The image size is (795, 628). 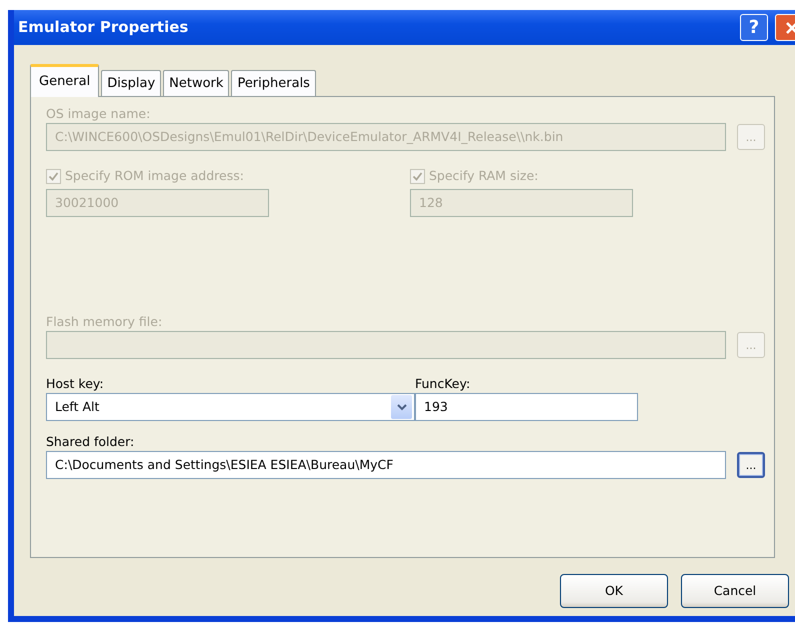 I want to click on tab: Display, so click(x=131, y=83).